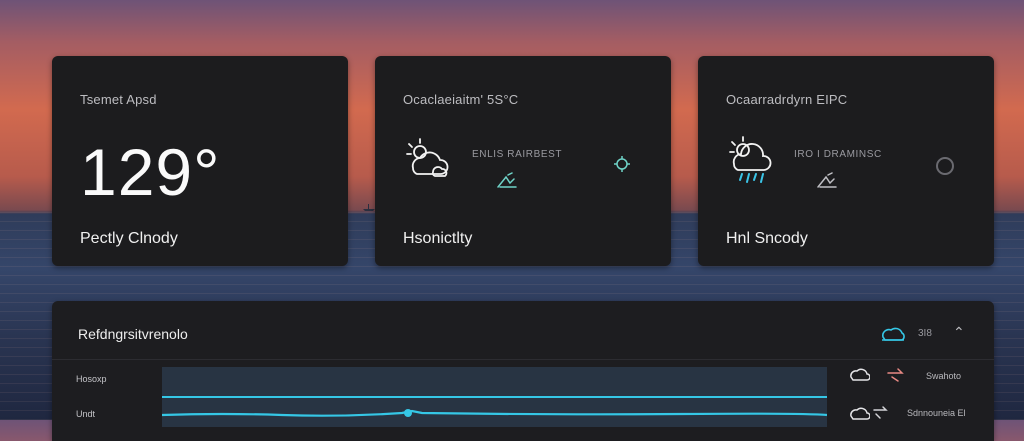 This screenshot has height=441, width=1024. I want to click on cloud-rain-icon, so click(750, 159).